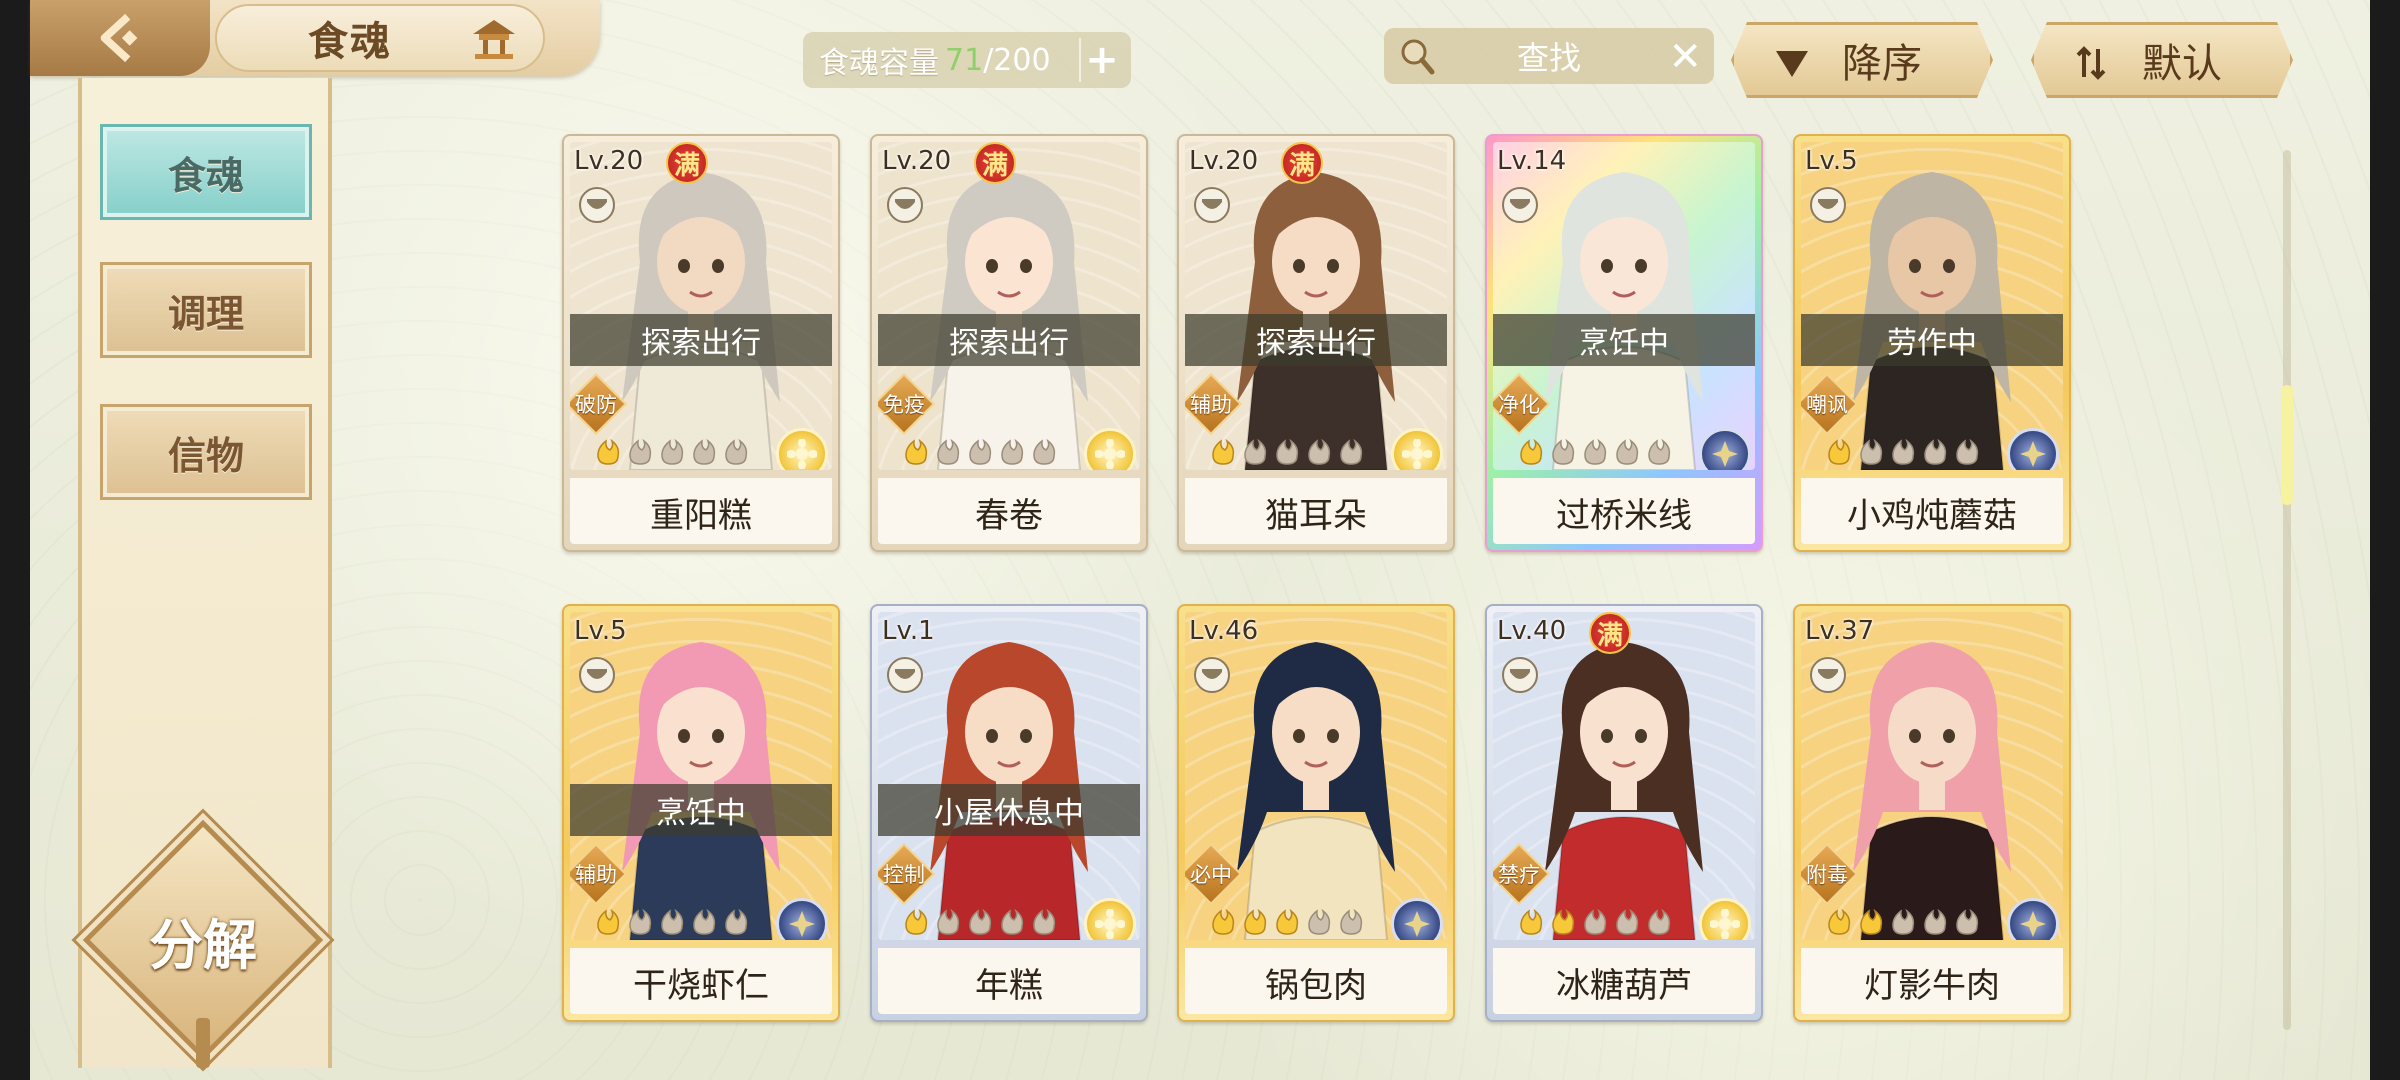 This screenshot has width=2400, height=1080. I want to click on food-soul-card: Lv.20 满探索出行 辅助 猫耳朵, so click(1316, 343).